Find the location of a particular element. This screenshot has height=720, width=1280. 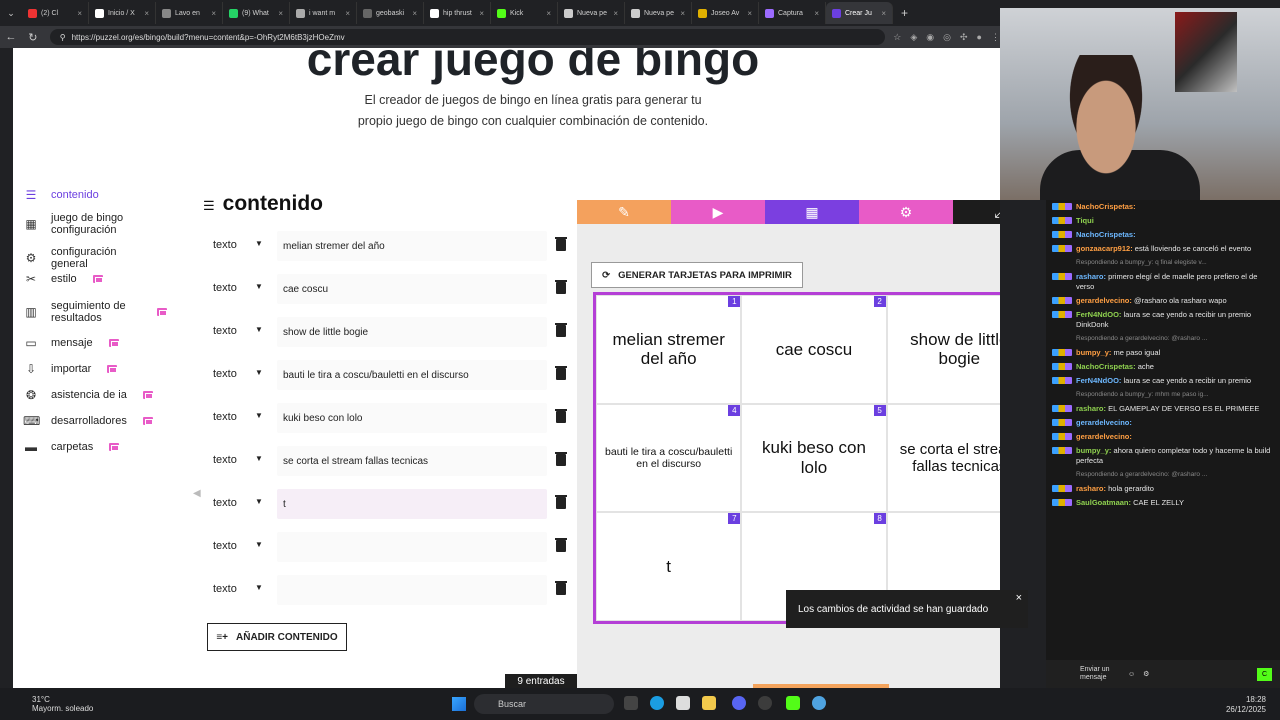

browser-tab: geobaski × is located at coordinates (390, 13).